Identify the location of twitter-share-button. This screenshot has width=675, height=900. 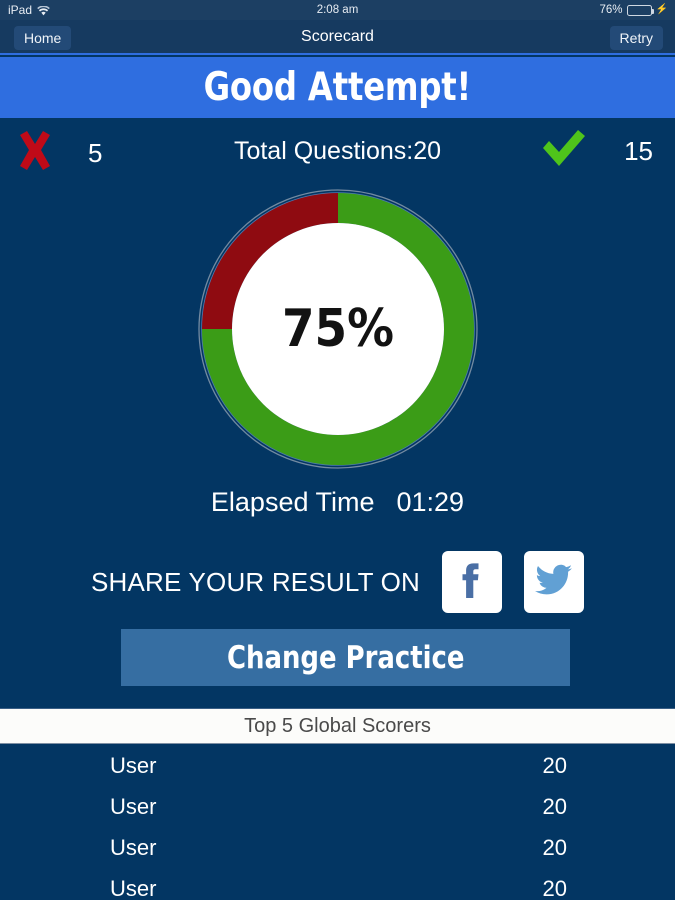
(554, 582).